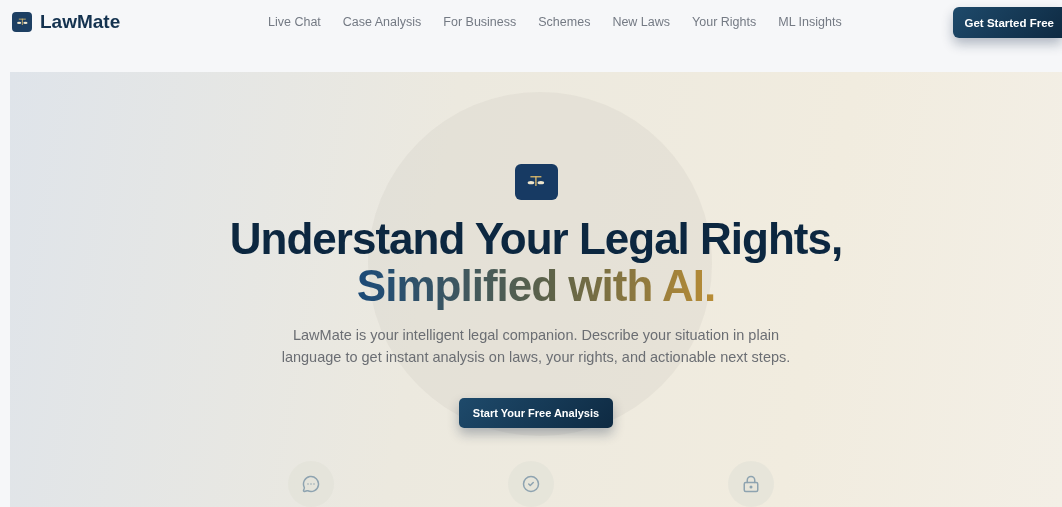 This screenshot has height=507, width=1062. What do you see at coordinates (80, 22) in the screenshot?
I see `brand-name: LawMate` at bounding box center [80, 22].